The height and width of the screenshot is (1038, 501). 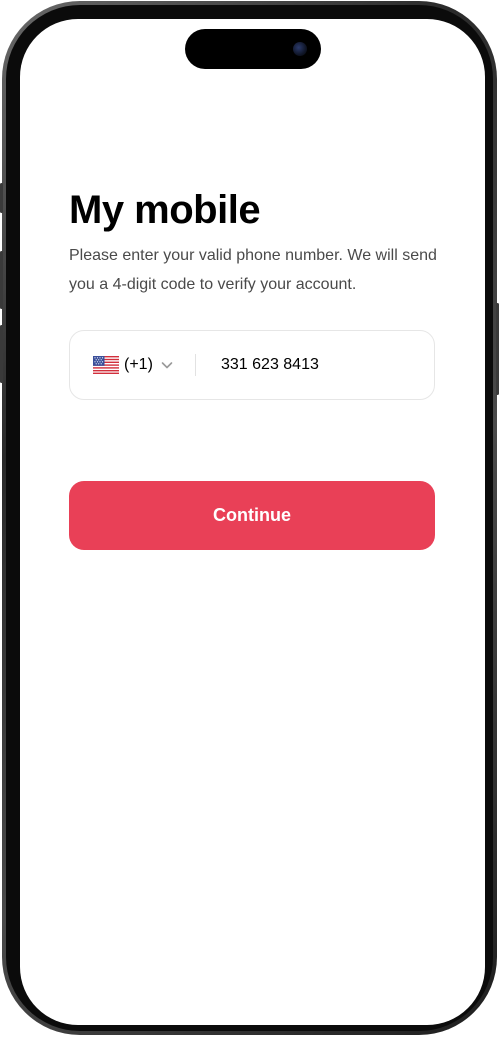 I want to click on phone-number-field: (+1), so click(x=252, y=365).